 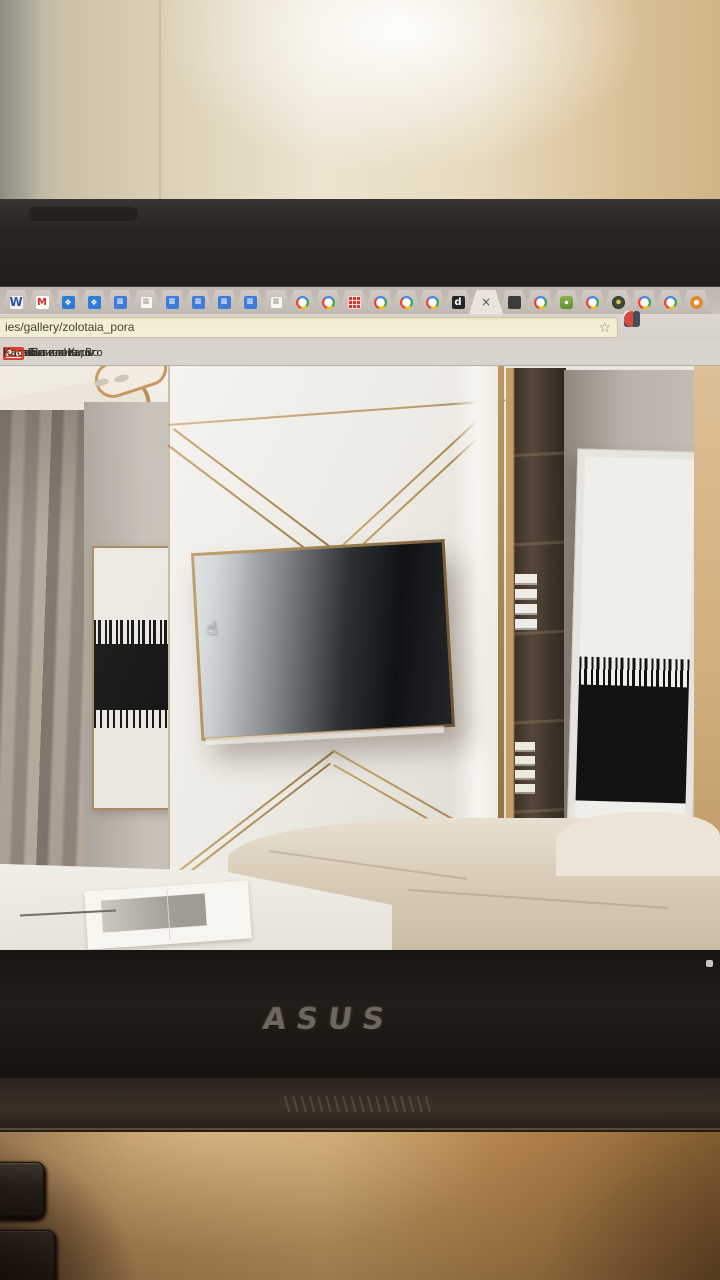 What do you see at coordinates (40, 352) in the screenshot?
I see `bookmark-label: Кастинги в Ки` at bounding box center [40, 352].